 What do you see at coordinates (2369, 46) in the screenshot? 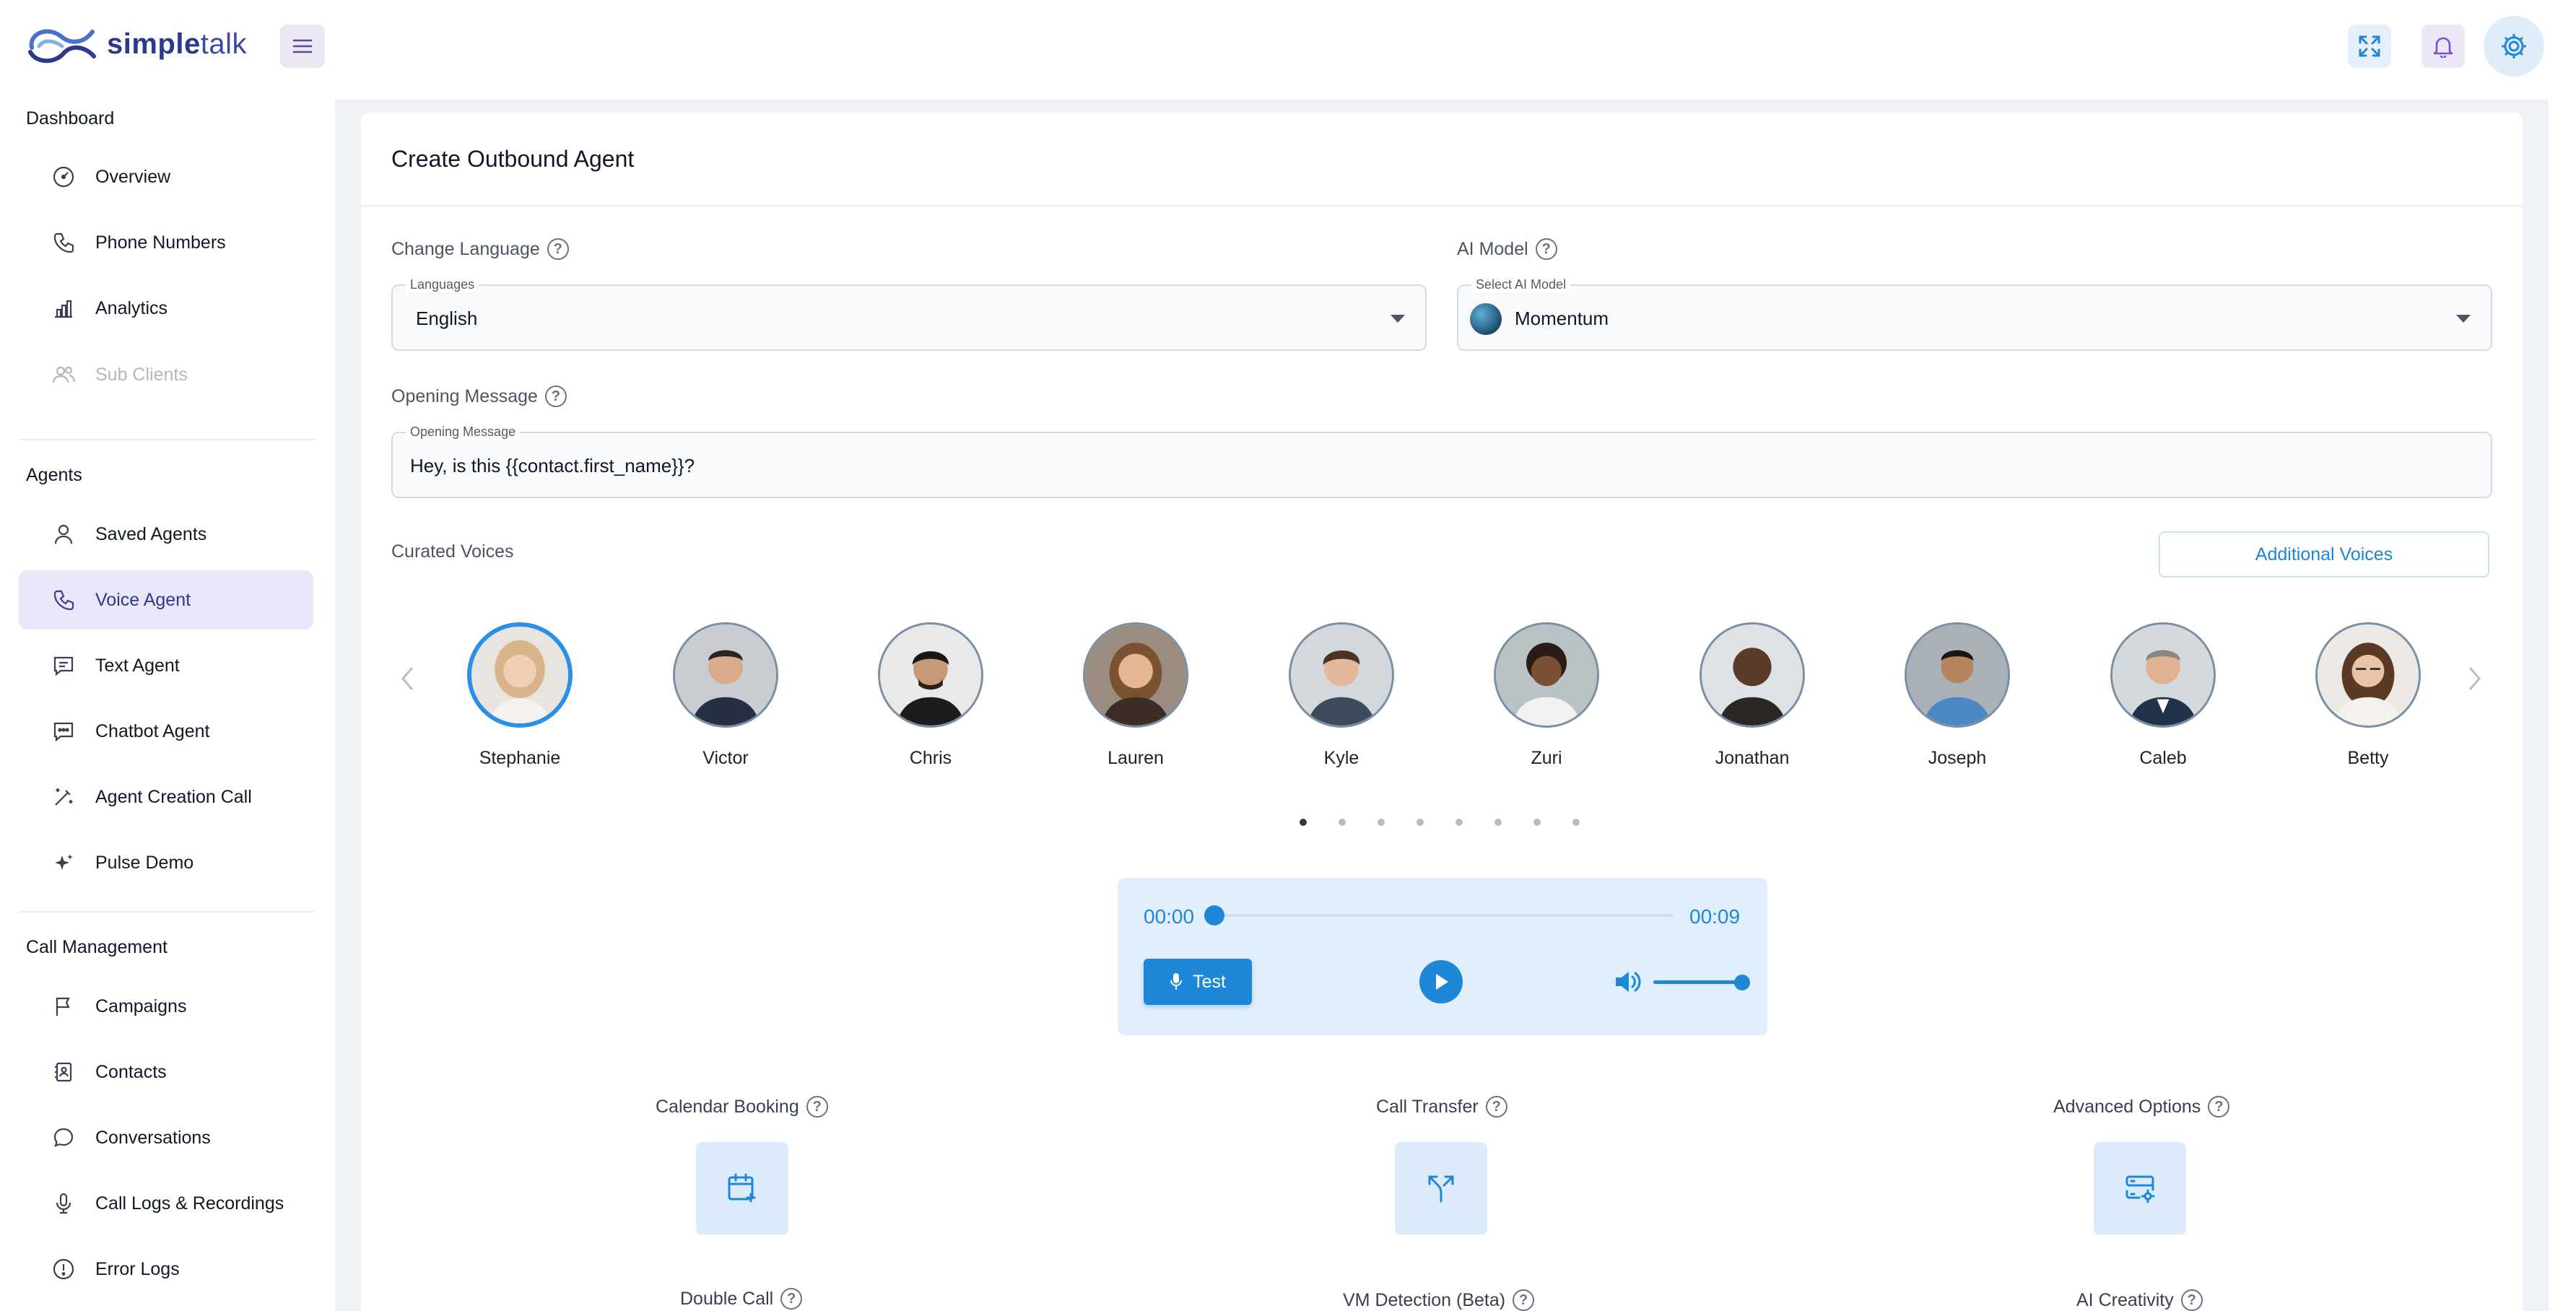
I see `fullscreen-button` at bounding box center [2369, 46].